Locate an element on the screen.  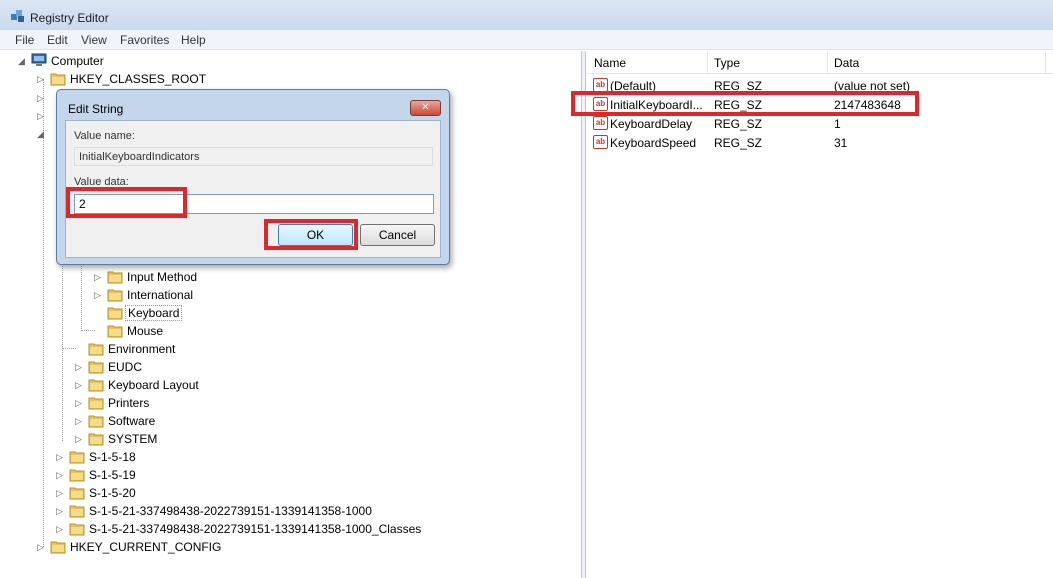
tree-item-hkey-classes-root: ▷ HKEY_CLASSES_ROOT is located at coordinates (137, 79).